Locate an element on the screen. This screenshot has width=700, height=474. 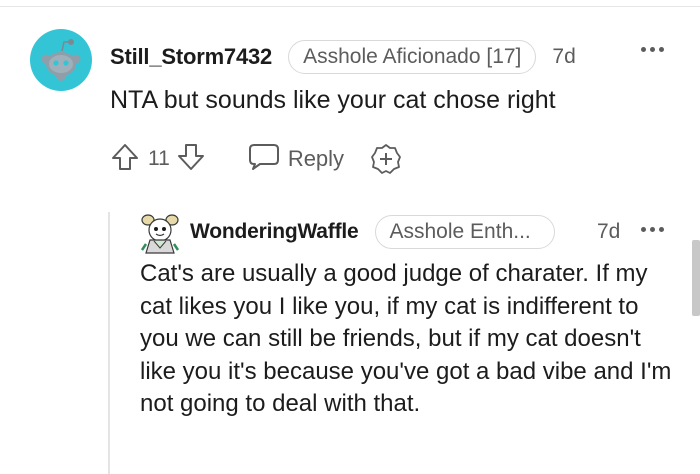
user-flair: Asshole Aficionado [17] is located at coordinates (412, 57).